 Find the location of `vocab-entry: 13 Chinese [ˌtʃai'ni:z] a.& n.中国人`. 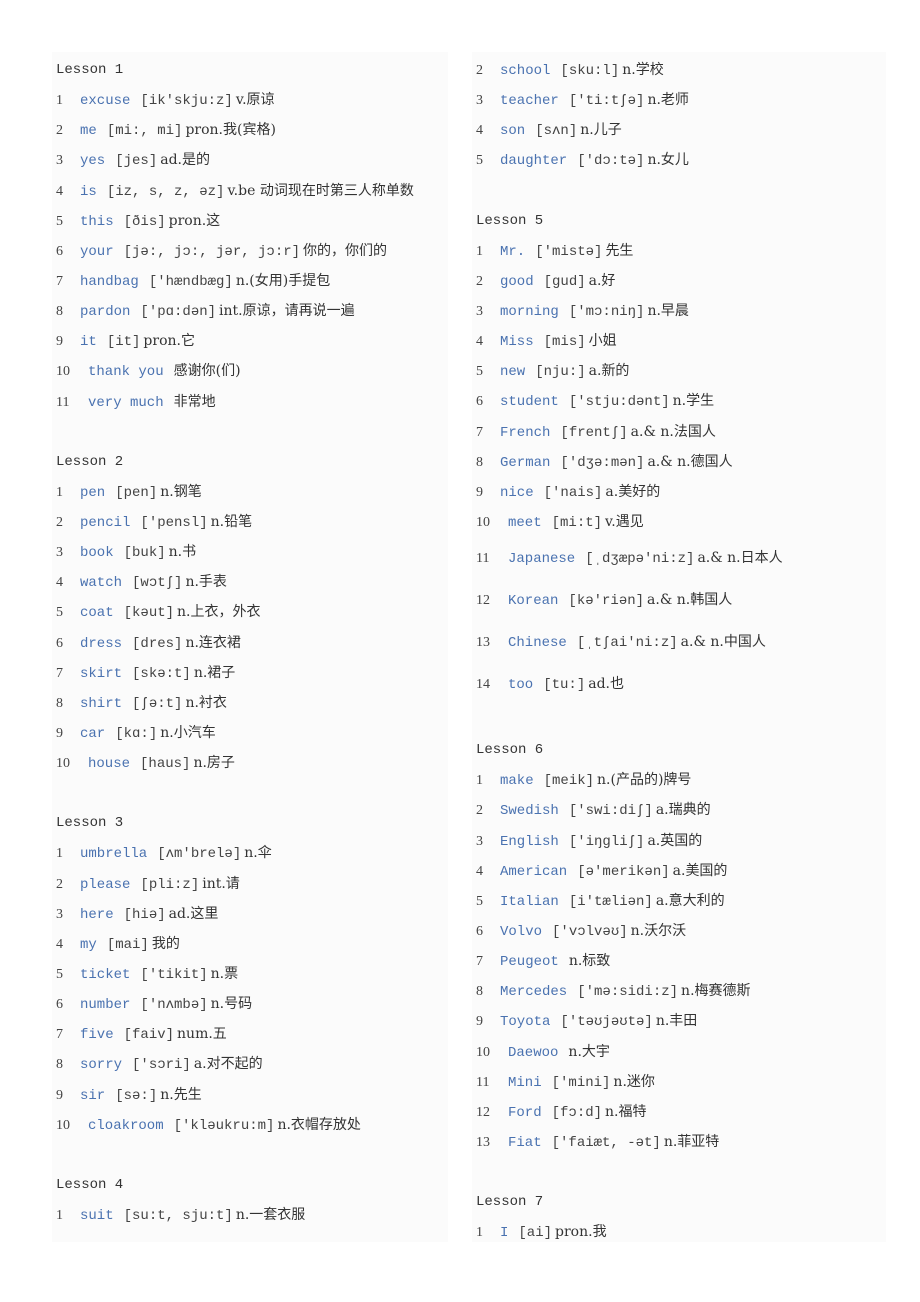

vocab-entry: 13 Chinese [ˌtʃai'ni:z] a.& n.中国人 is located at coordinates (679, 642).